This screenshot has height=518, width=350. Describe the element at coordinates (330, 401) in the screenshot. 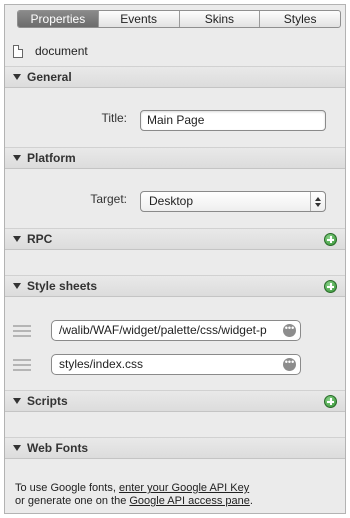

I see `add-script-icon` at that location.